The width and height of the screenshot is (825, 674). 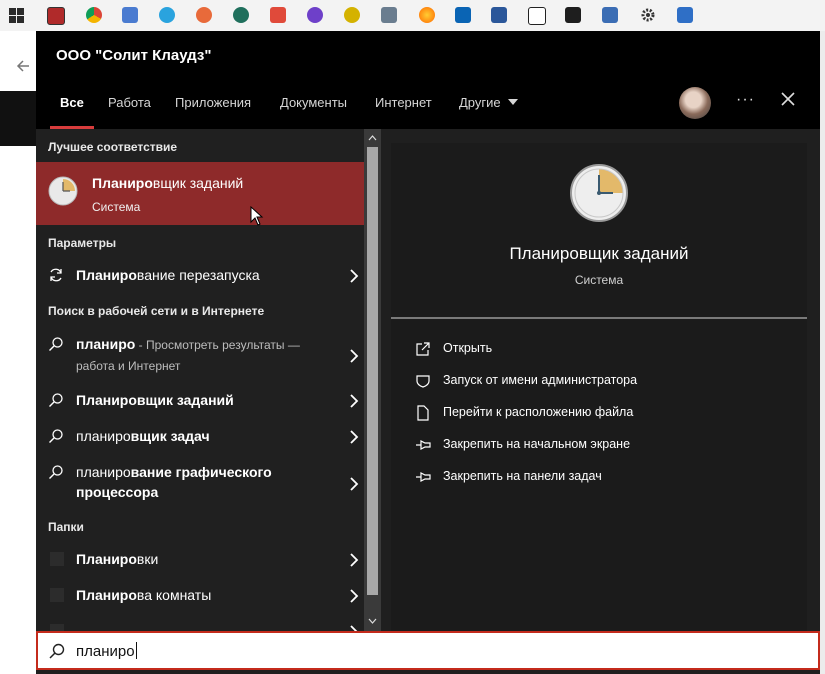 I want to click on firefox-icon, so click(x=427, y=15).